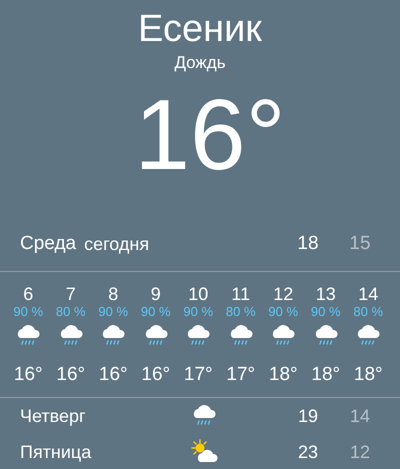 This screenshot has height=469, width=400. Describe the element at coordinates (71, 294) in the screenshot. I see `hour-label: 7` at that location.